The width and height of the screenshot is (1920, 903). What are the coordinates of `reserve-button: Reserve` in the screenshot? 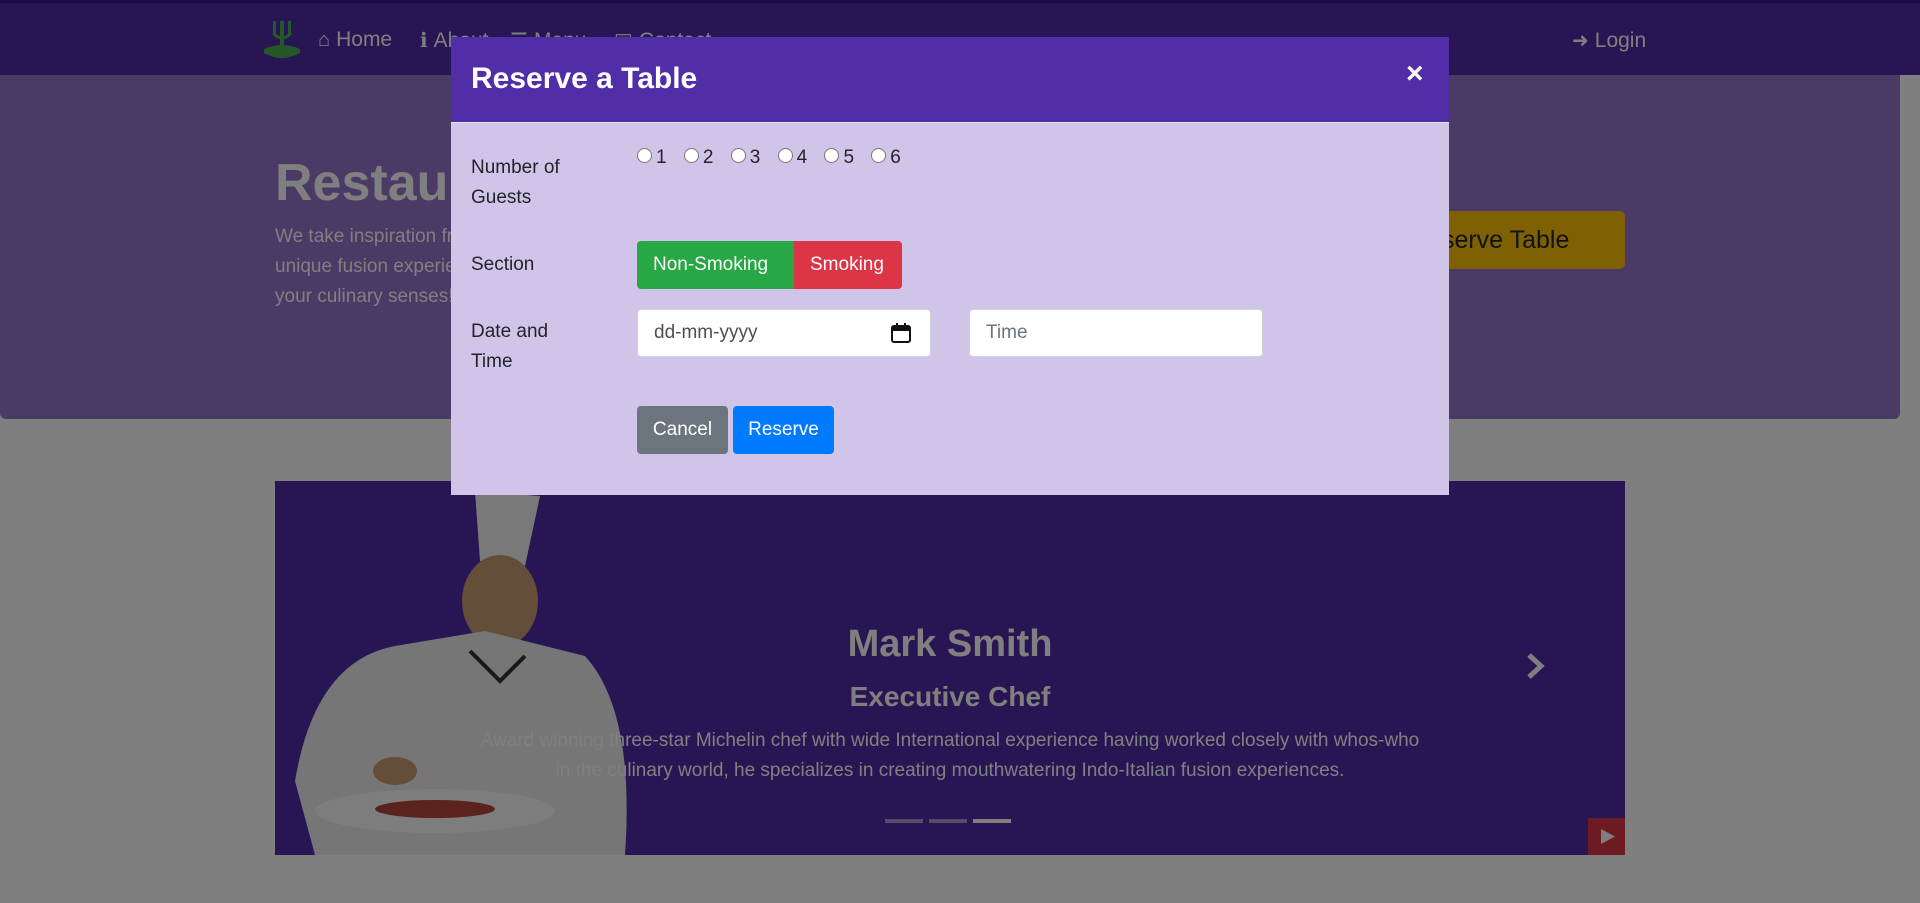 It's located at (783, 430).